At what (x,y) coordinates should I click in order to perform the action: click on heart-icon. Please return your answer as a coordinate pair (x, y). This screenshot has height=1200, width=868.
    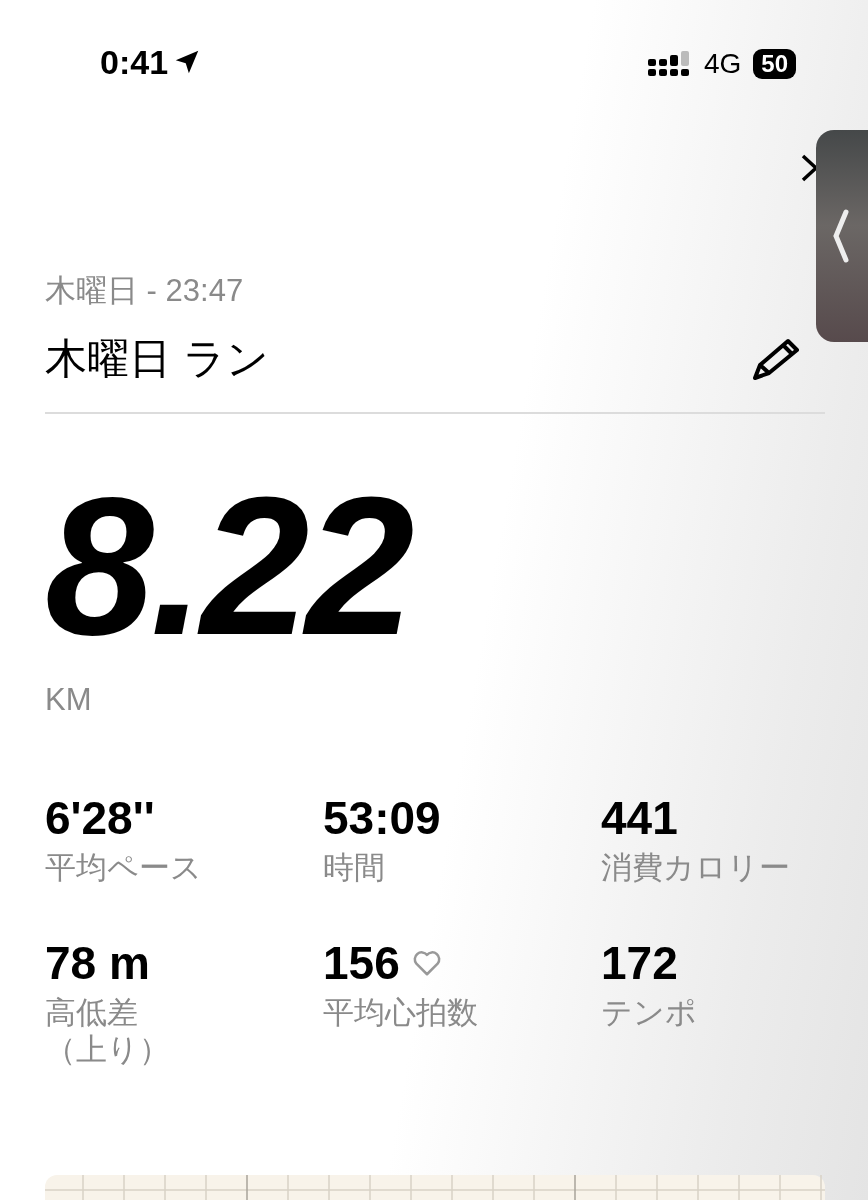
    Looking at the image, I should click on (426, 963).